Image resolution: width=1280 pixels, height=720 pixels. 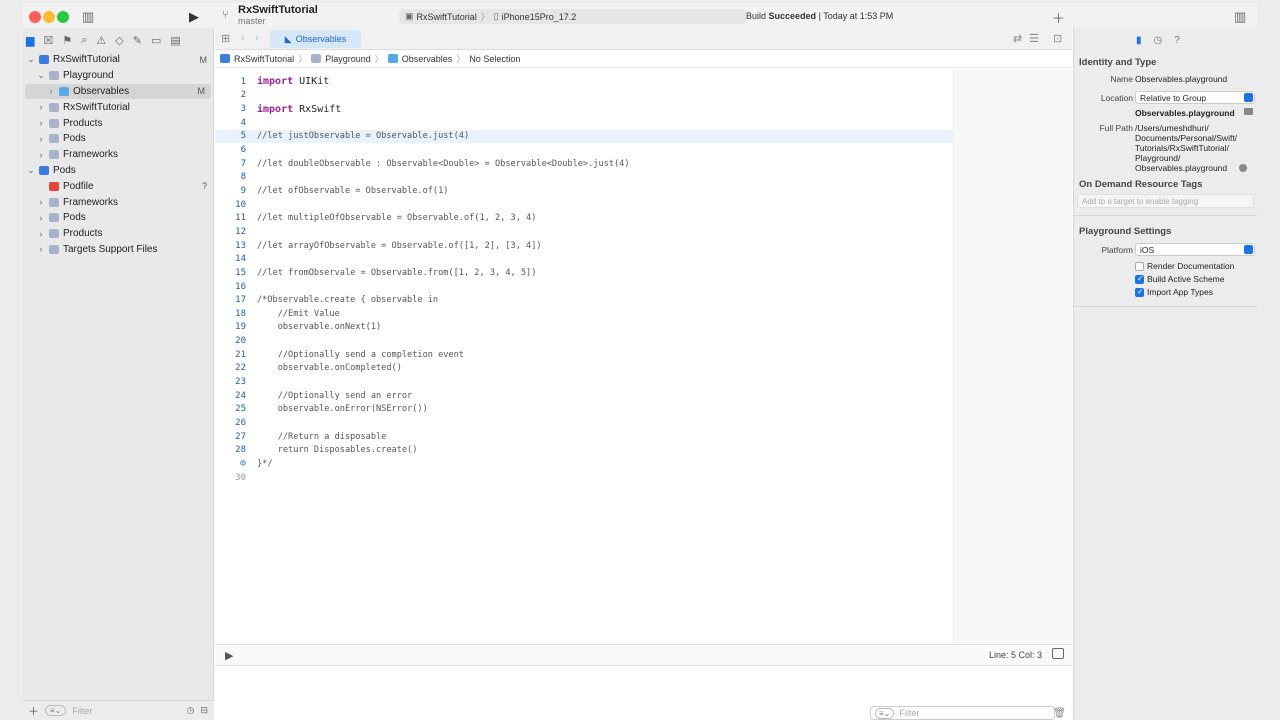 What do you see at coordinates (137, 40) in the screenshot?
I see `debug-icon: ✎` at bounding box center [137, 40].